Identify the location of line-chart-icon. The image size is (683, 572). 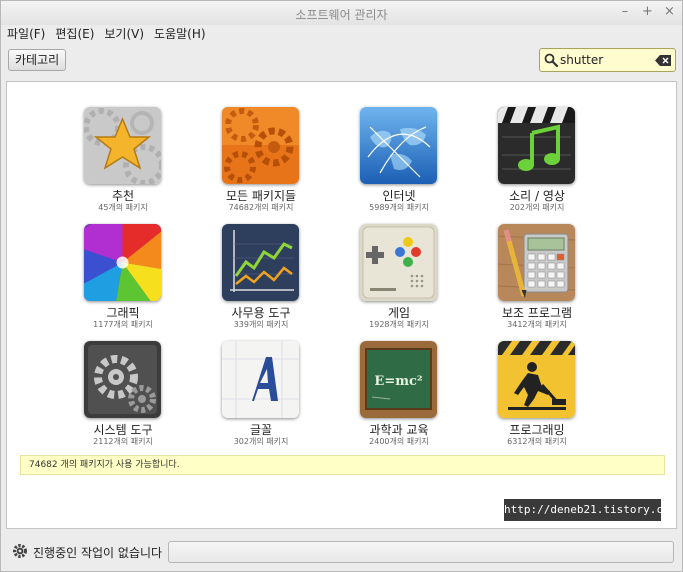
(260, 262).